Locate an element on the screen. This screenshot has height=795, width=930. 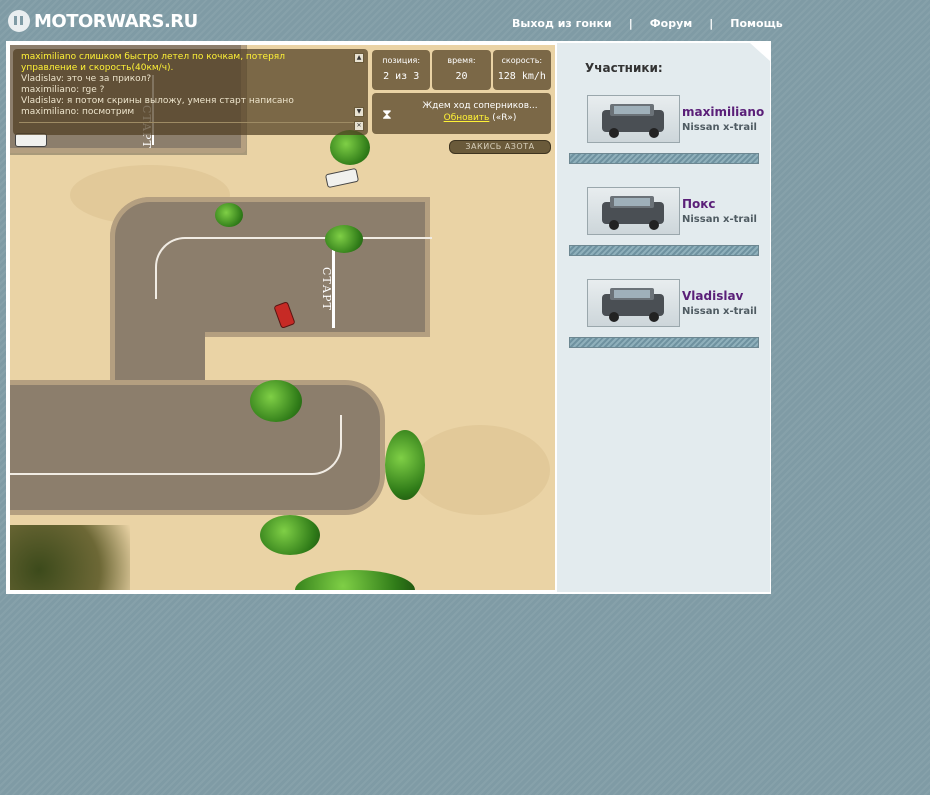
speed-label: скорость: is located at coordinates (522, 60).